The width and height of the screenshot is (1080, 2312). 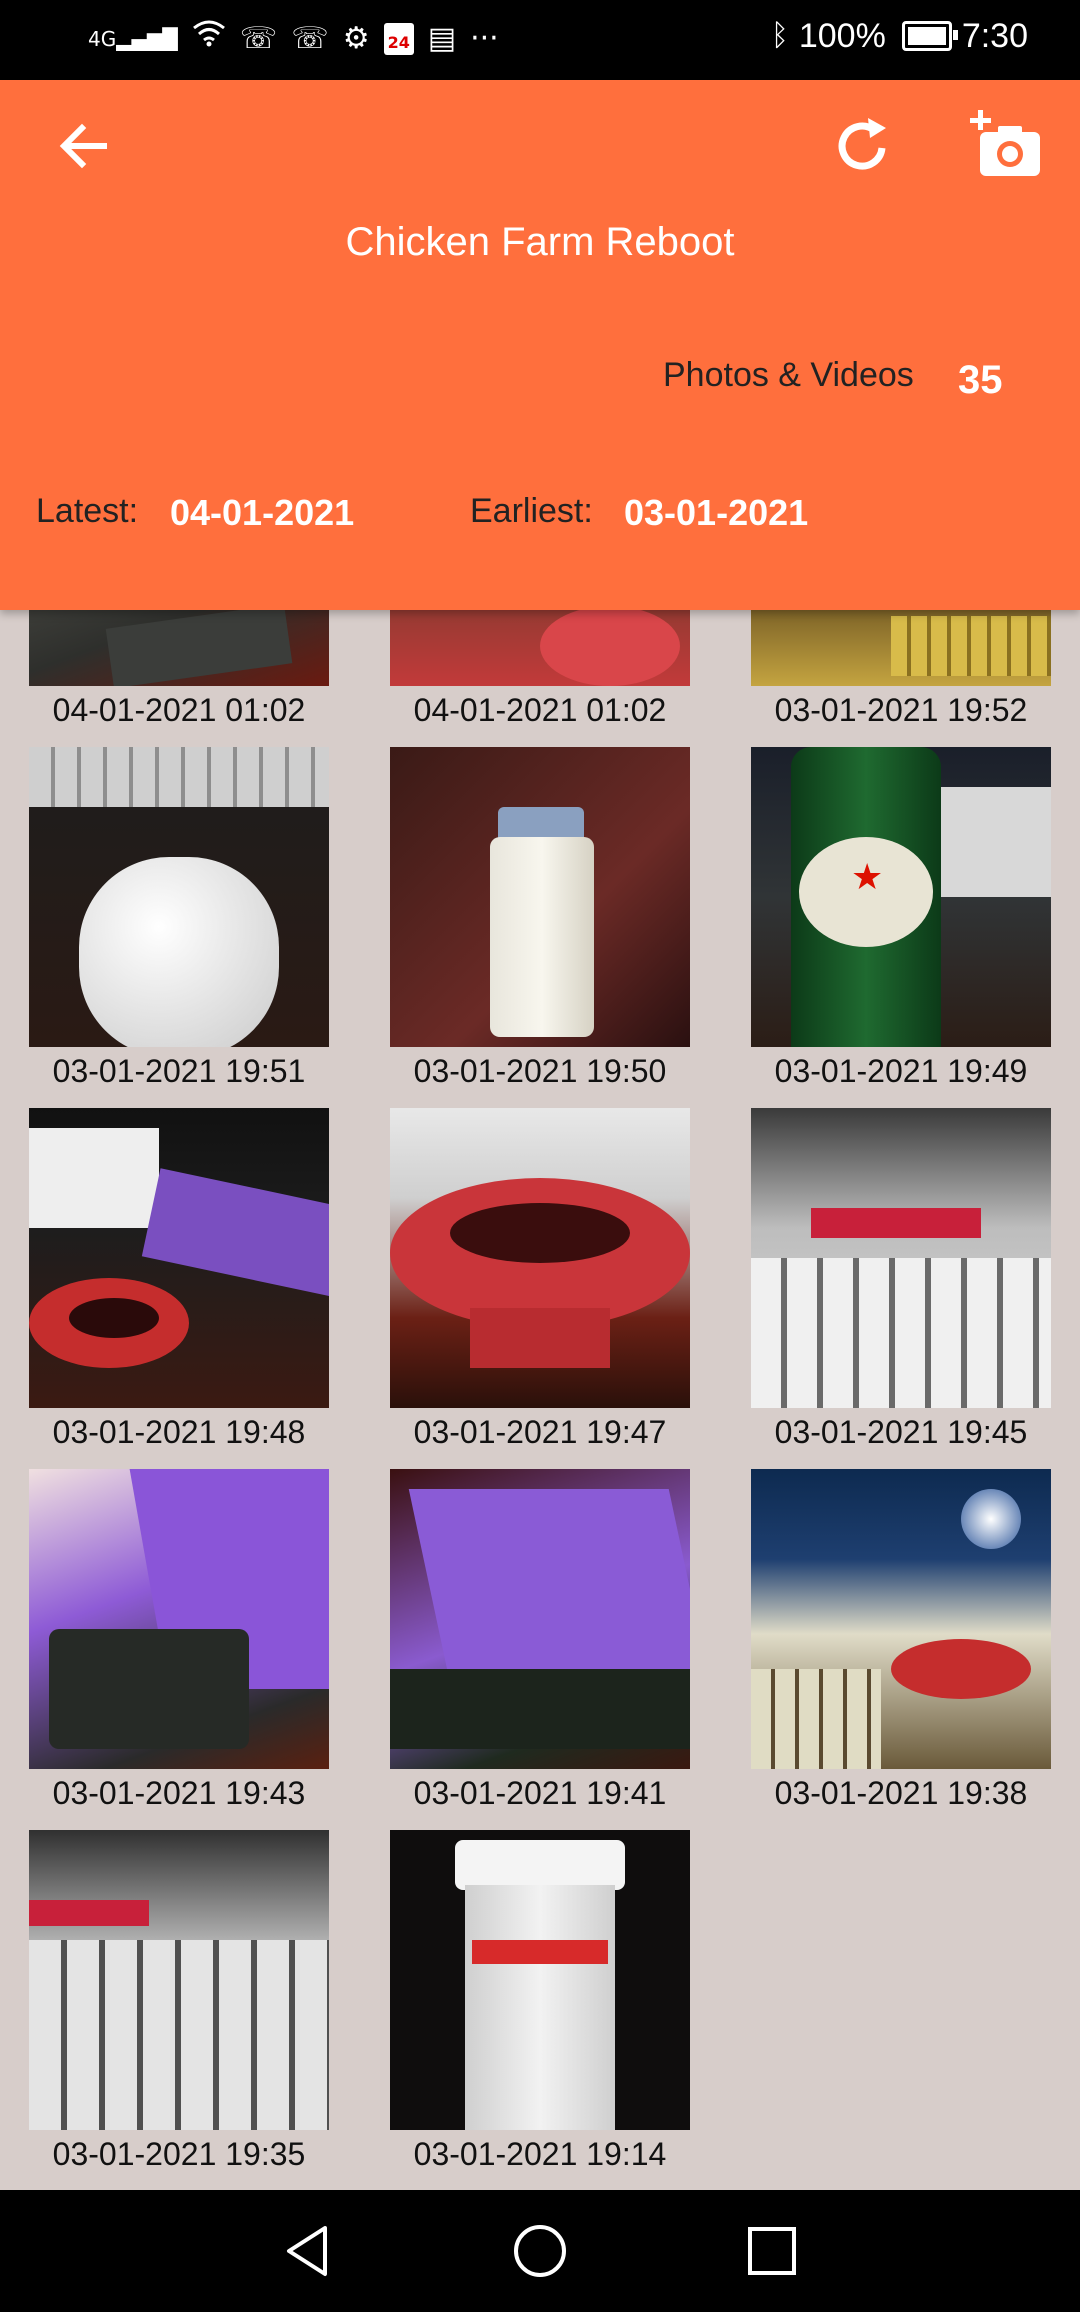 I want to click on photo-caption: 03-01-2021 19:45, so click(x=901, y=1432).